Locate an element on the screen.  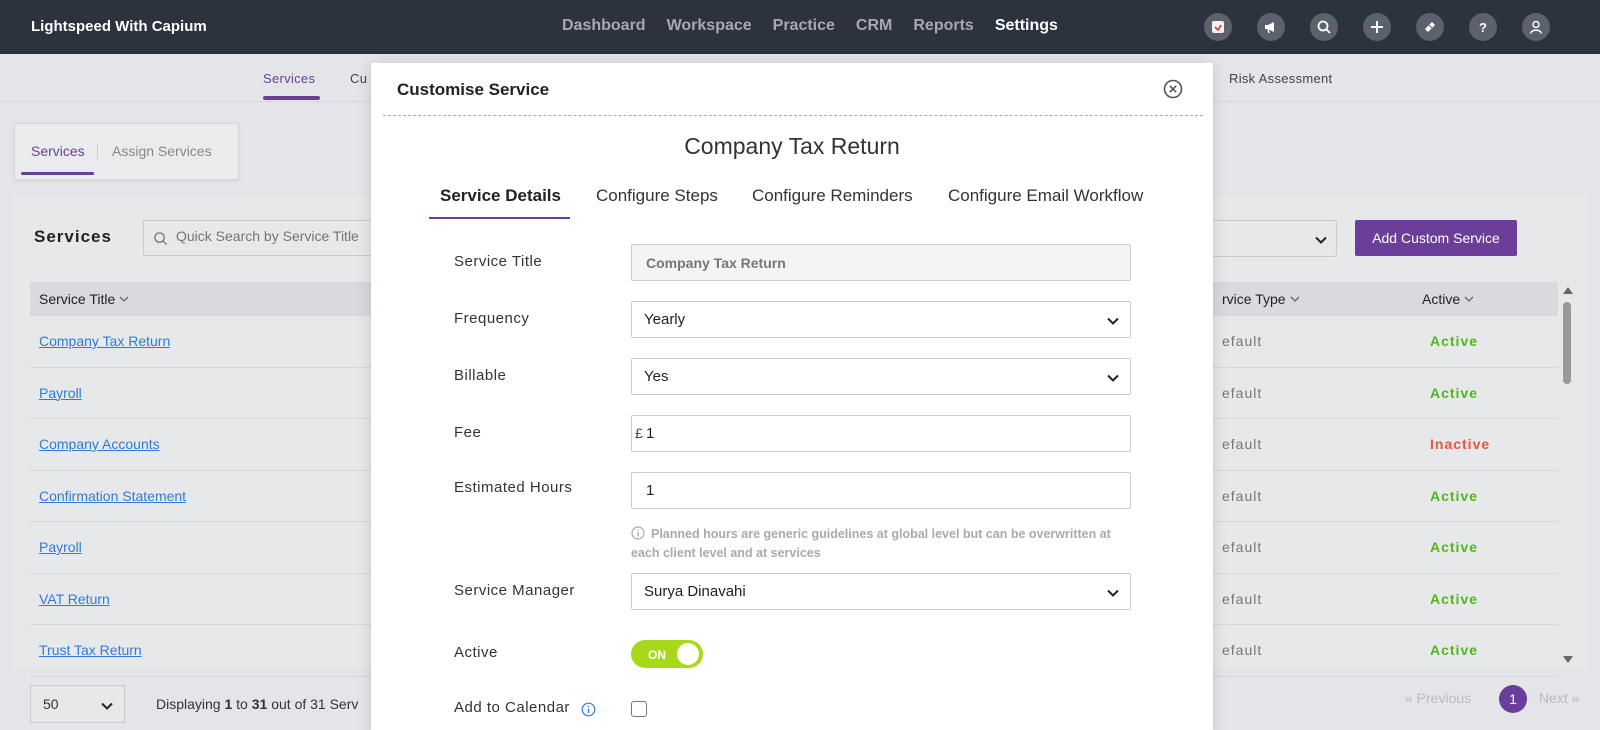
col-service-type-label: rvice Type is located at coordinates (1254, 299).